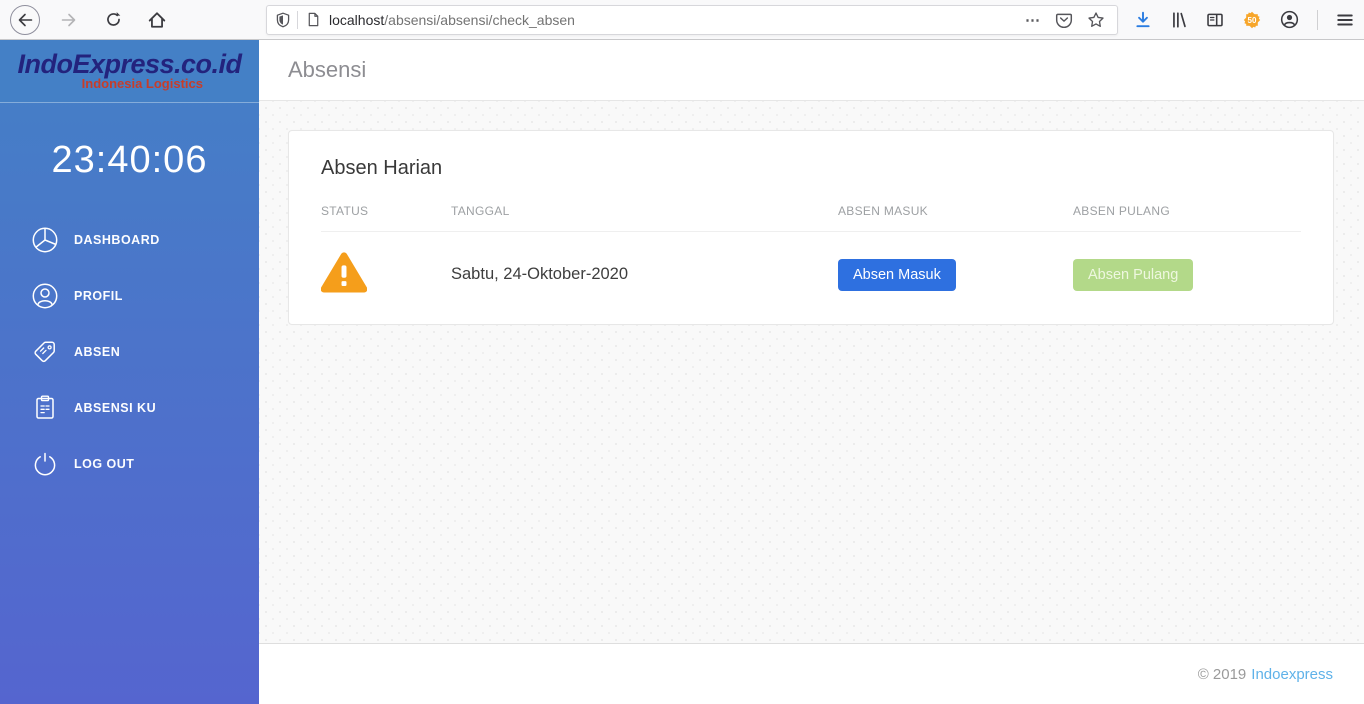  I want to click on library-icon, so click(1179, 20).